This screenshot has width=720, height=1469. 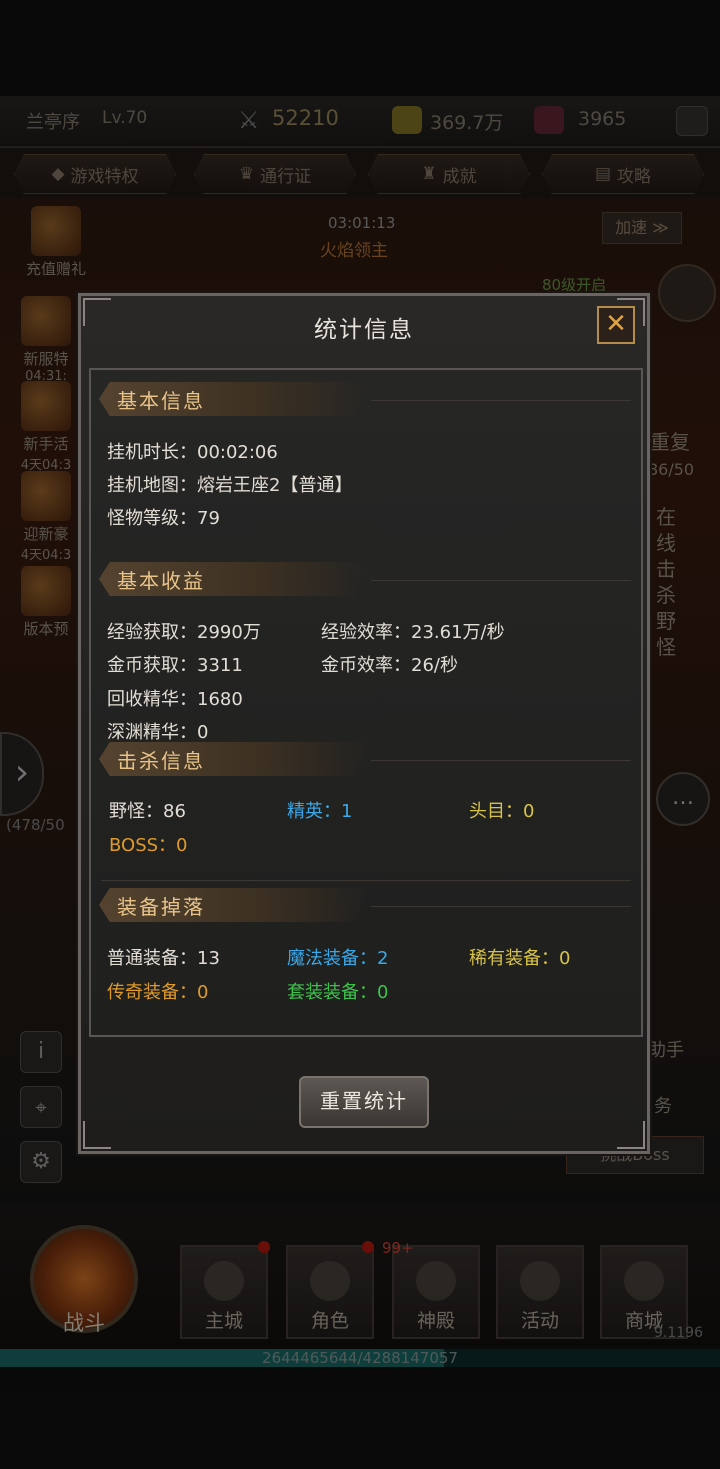 What do you see at coordinates (234, 399) in the screenshot?
I see `section-header-basic: 基本信息` at bounding box center [234, 399].